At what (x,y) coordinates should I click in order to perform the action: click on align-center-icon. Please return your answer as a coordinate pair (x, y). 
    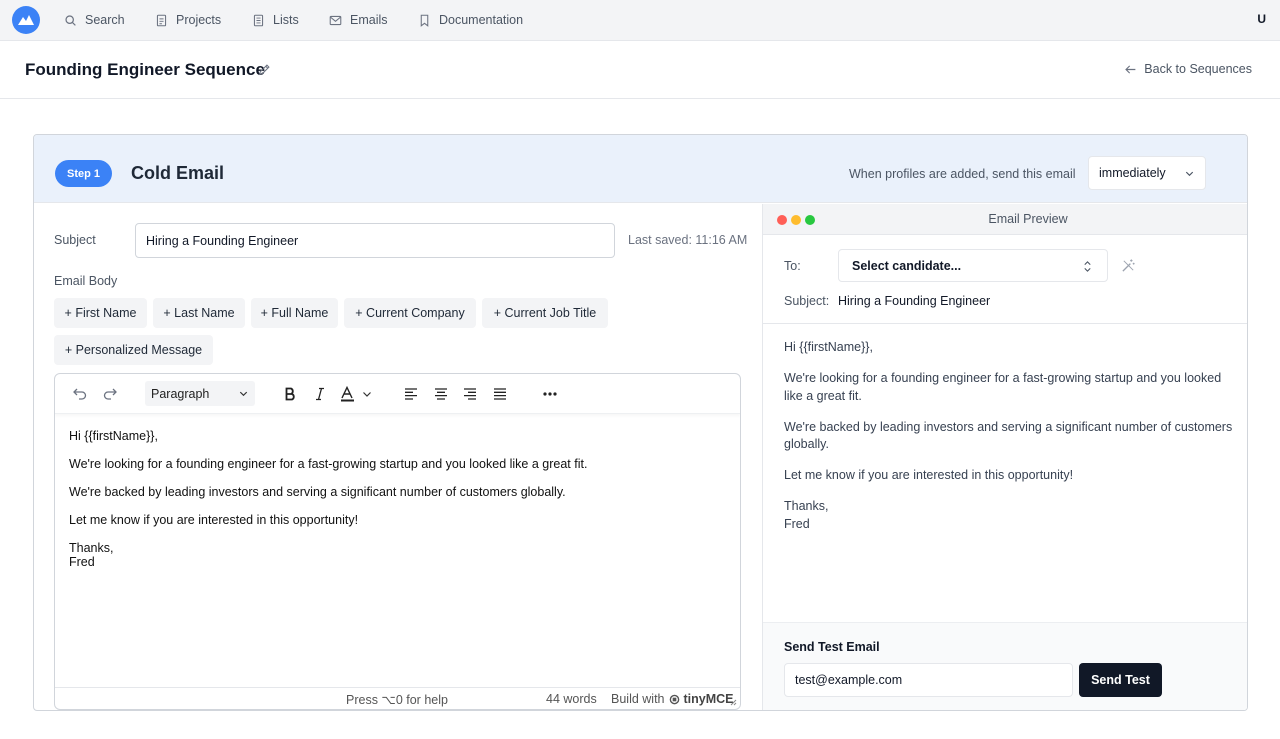
    Looking at the image, I should click on (441, 394).